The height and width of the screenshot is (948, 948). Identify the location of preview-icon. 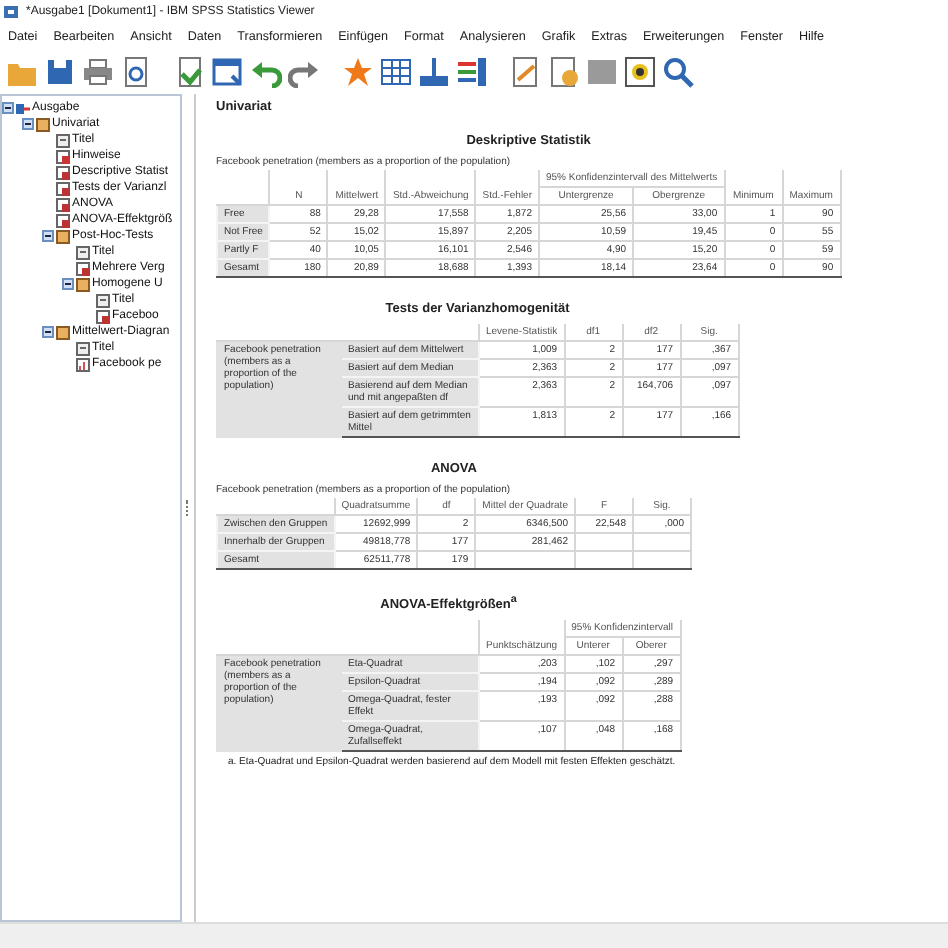
(136, 72).